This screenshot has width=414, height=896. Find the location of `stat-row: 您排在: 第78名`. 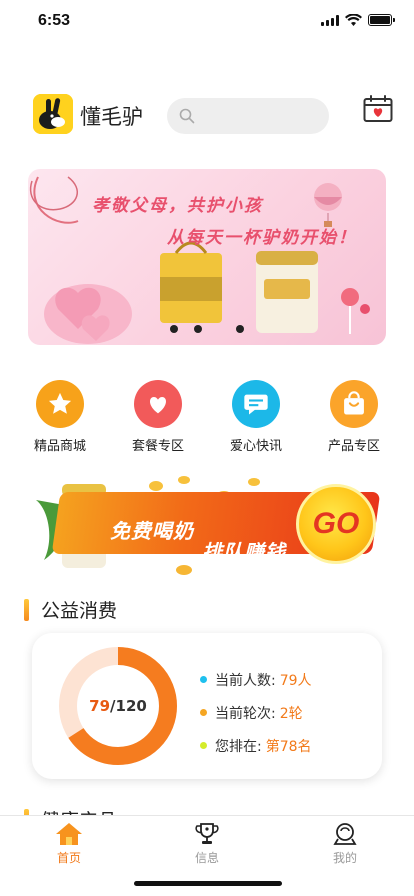

stat-row: 您排在: 第78名 is located at coordinates (256, 745).